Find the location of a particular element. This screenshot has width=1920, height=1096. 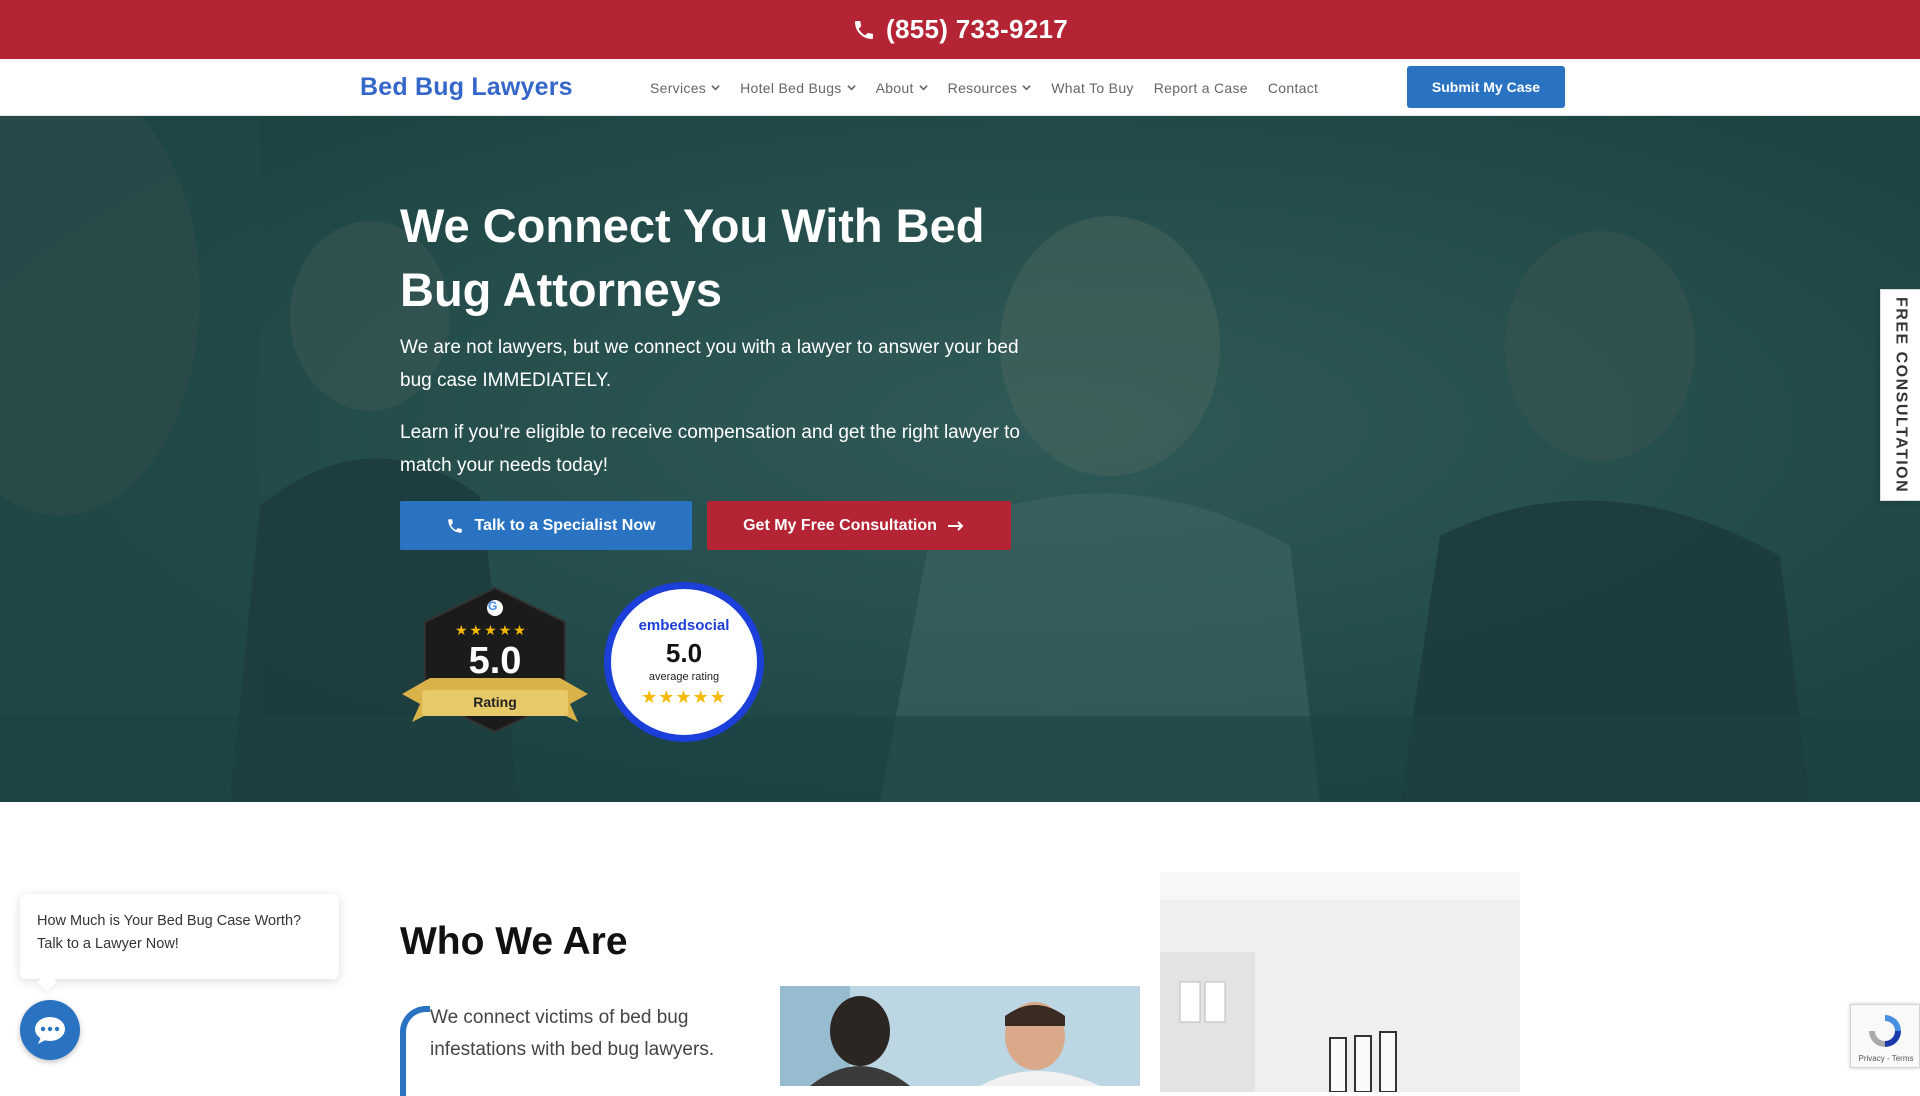

nav-item-report-a-case: Report a Case is located at coordinates (1201, 88).